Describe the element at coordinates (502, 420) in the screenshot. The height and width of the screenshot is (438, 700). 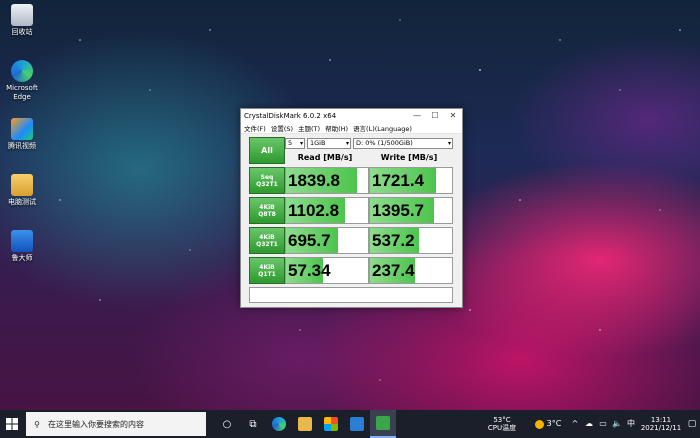
I see `cpu-temp-value: 53°C` at that location.